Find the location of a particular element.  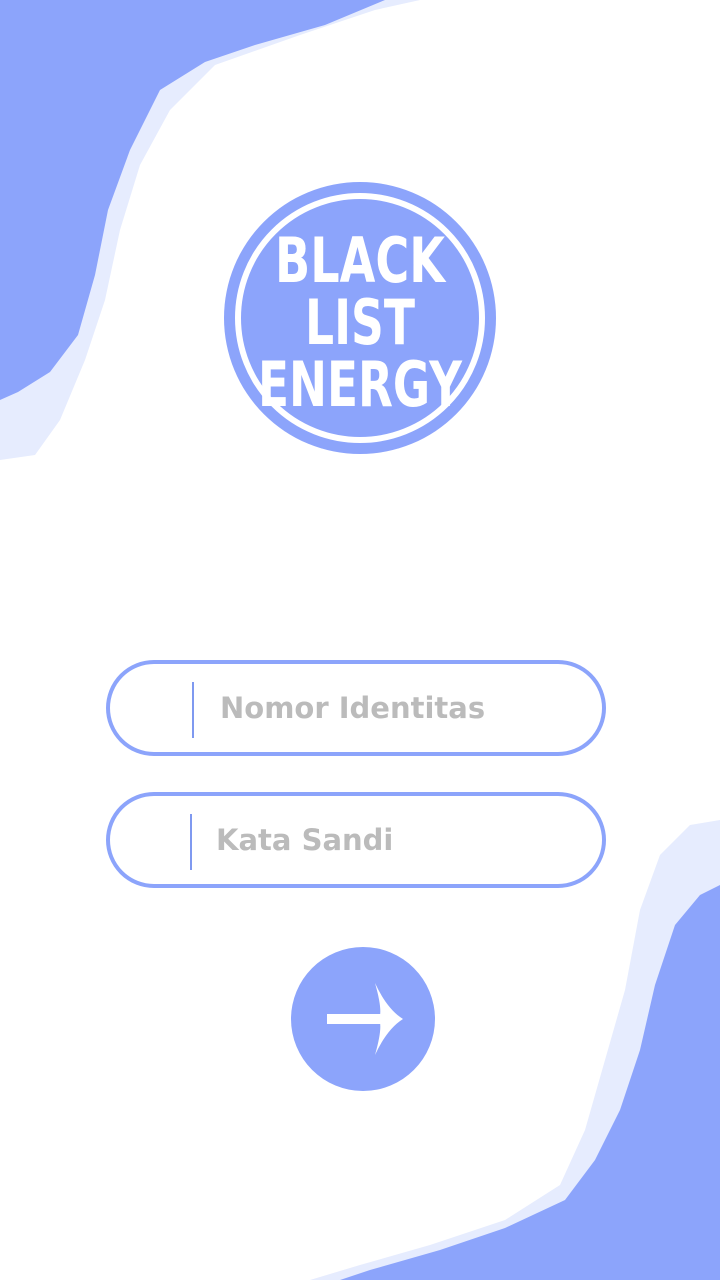

password-field-divider is located at coordinates (191, 842).